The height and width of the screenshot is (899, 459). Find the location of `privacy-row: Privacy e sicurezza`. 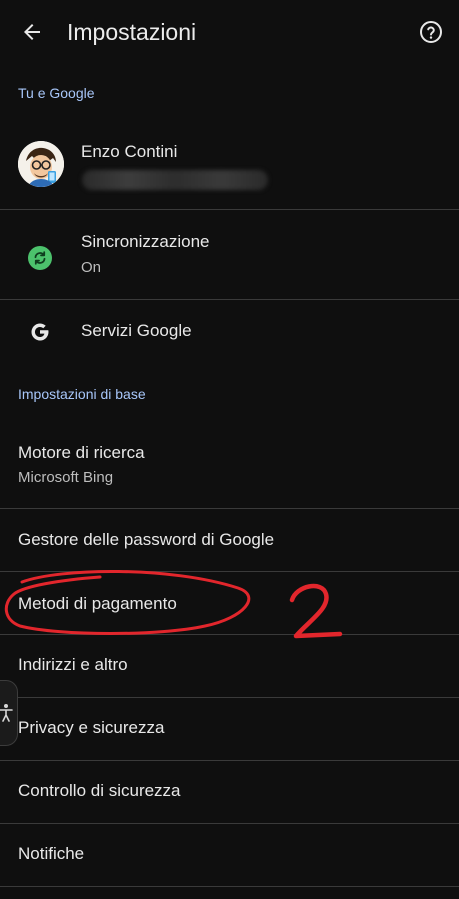

privacy-row: Privacy e sicurezza is located at coordinates (229, 729).